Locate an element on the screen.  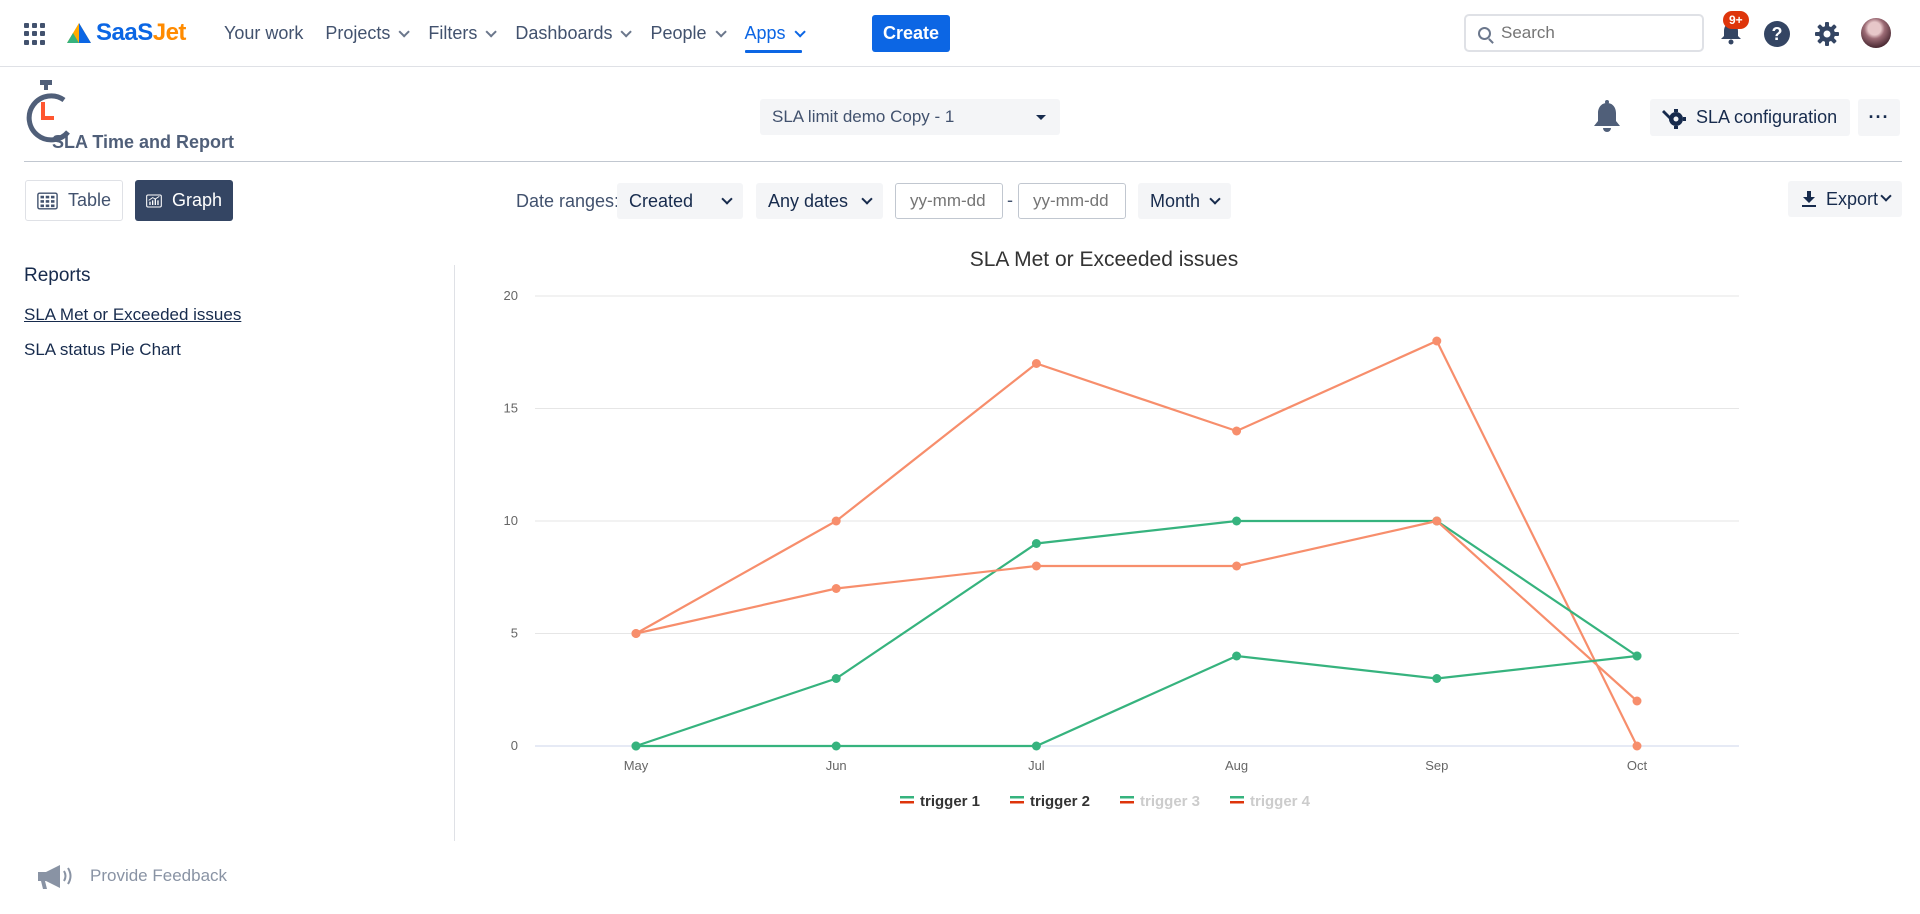
y-tick-label: 10 is located at coordinates (511, 520).